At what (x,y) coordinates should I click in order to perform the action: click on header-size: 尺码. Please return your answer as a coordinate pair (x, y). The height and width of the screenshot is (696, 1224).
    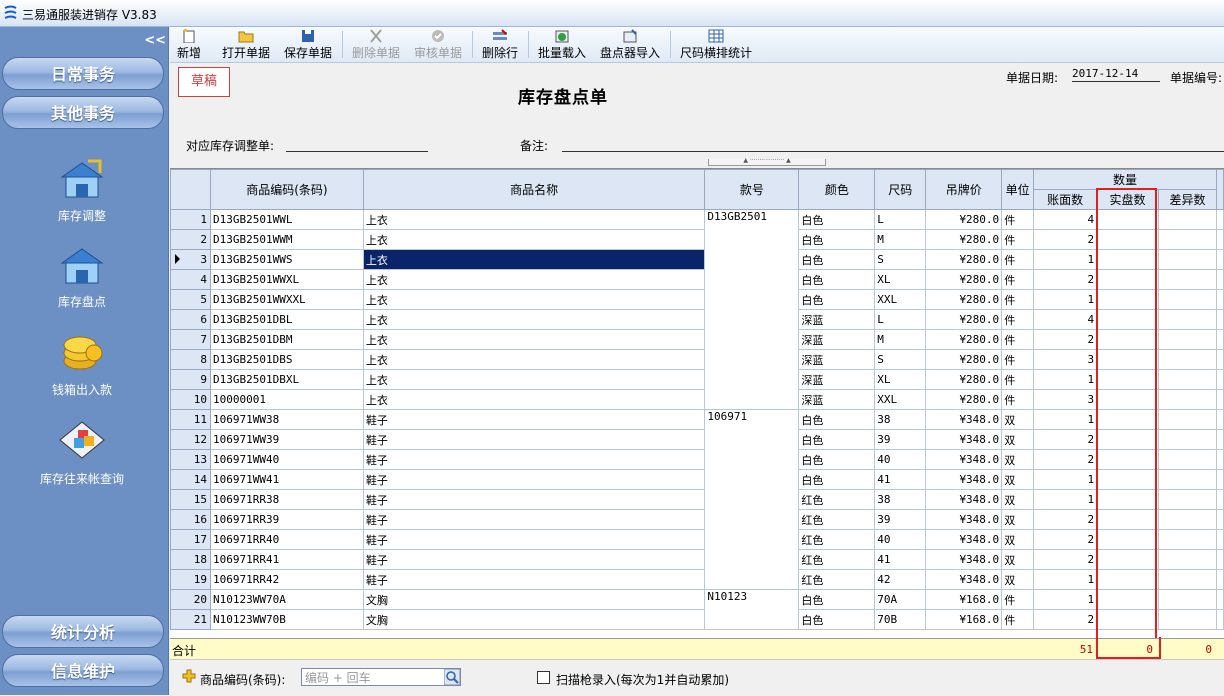
    Looking at the image, I should click on (900, 189).